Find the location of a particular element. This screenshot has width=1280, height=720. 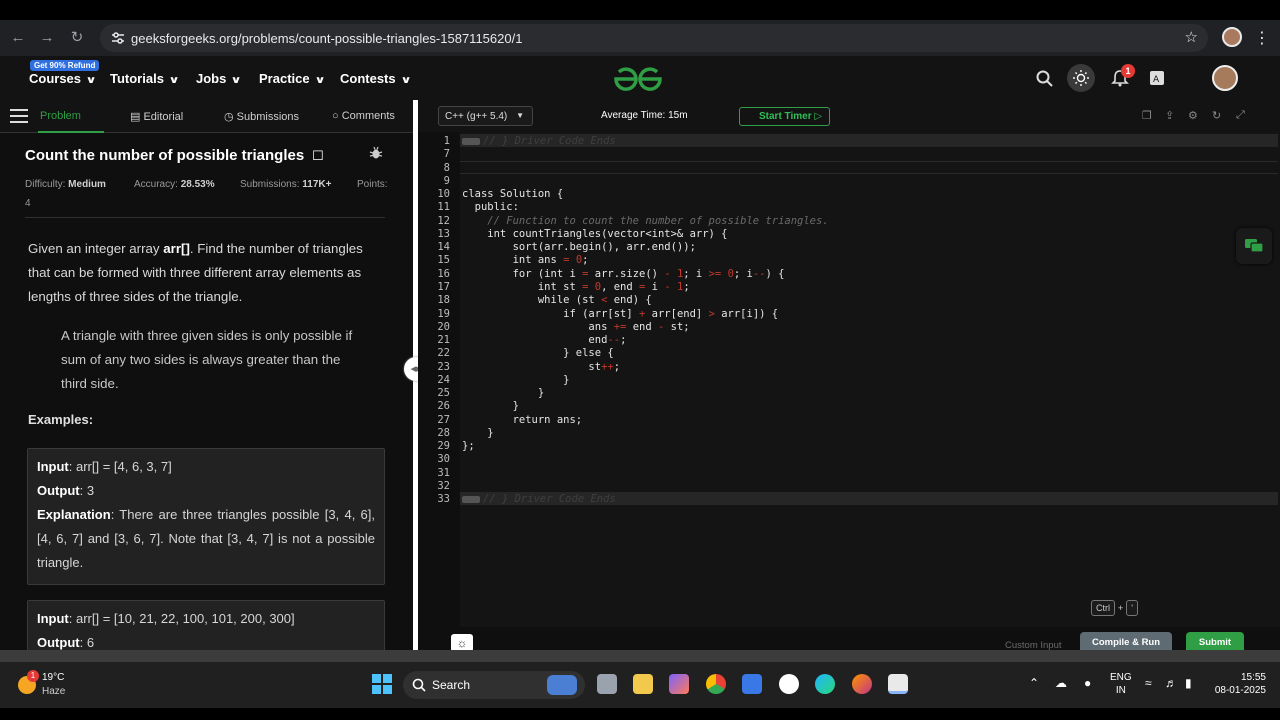

site-settings-icon is located at coordinates (118, 38).